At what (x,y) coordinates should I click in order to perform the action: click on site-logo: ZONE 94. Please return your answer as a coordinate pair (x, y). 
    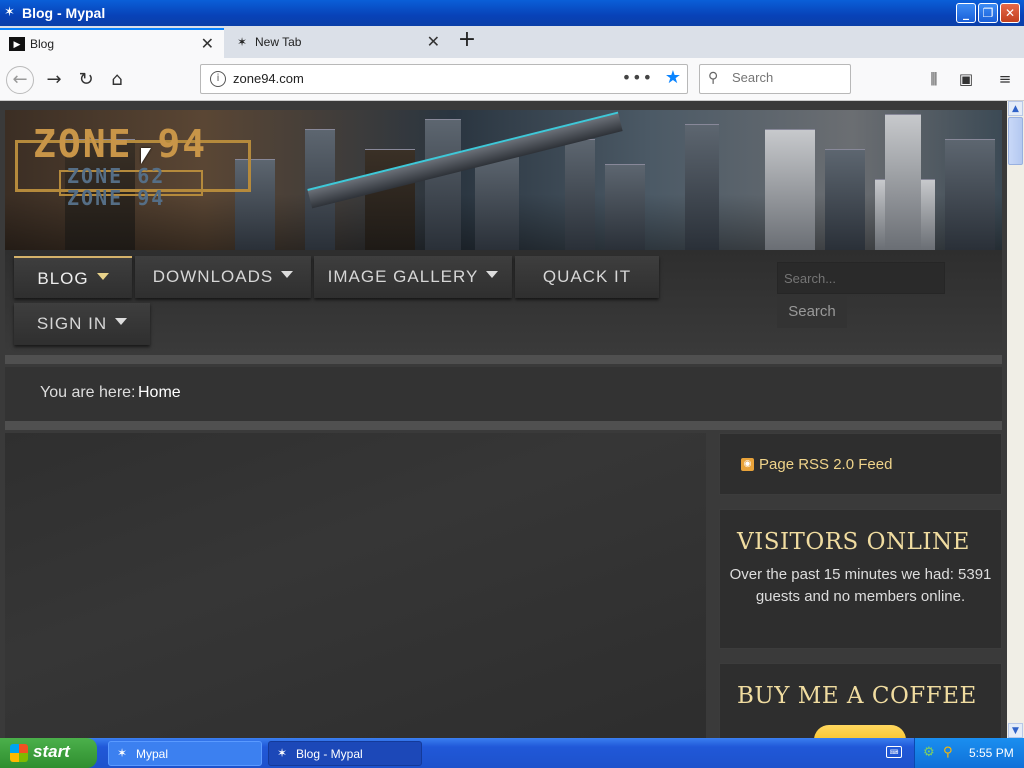
    Looking at the image, I should click on (120, 144).